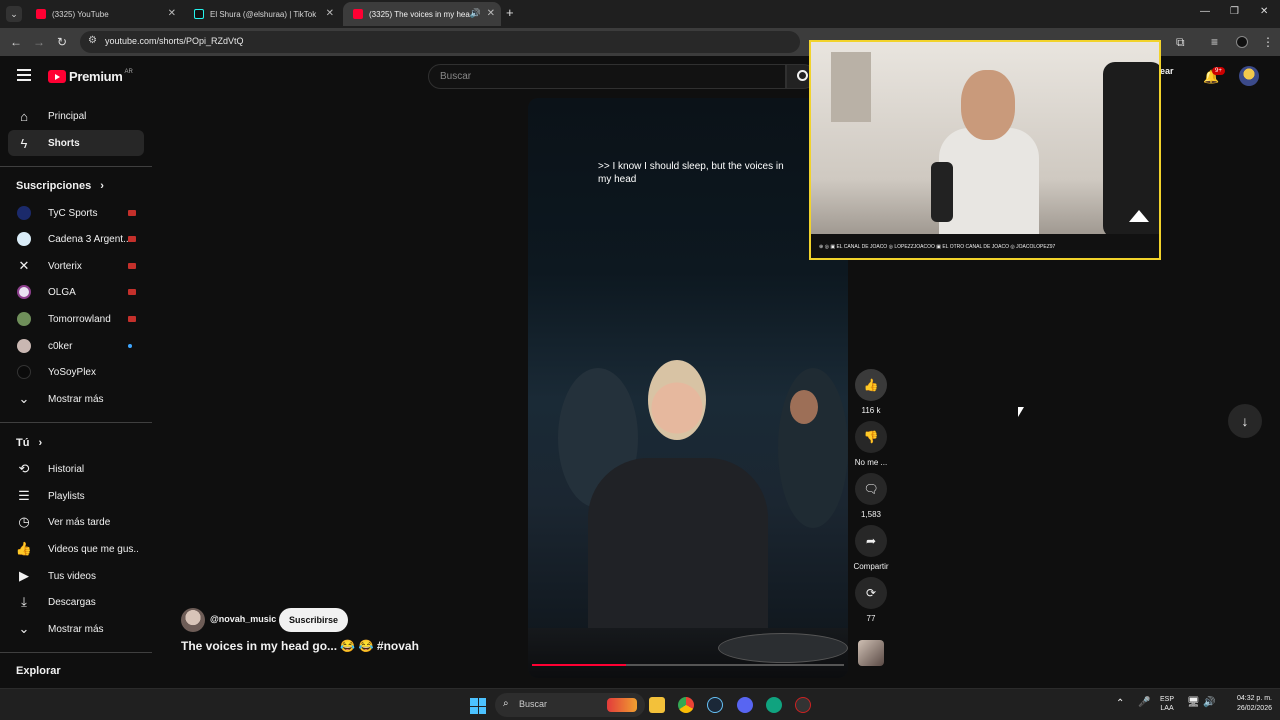 The image size is (1280, 720). Describe the element at coordinates (314, 620) in the screenshot. I see `subscribe-button: Suscribirse` at that location.